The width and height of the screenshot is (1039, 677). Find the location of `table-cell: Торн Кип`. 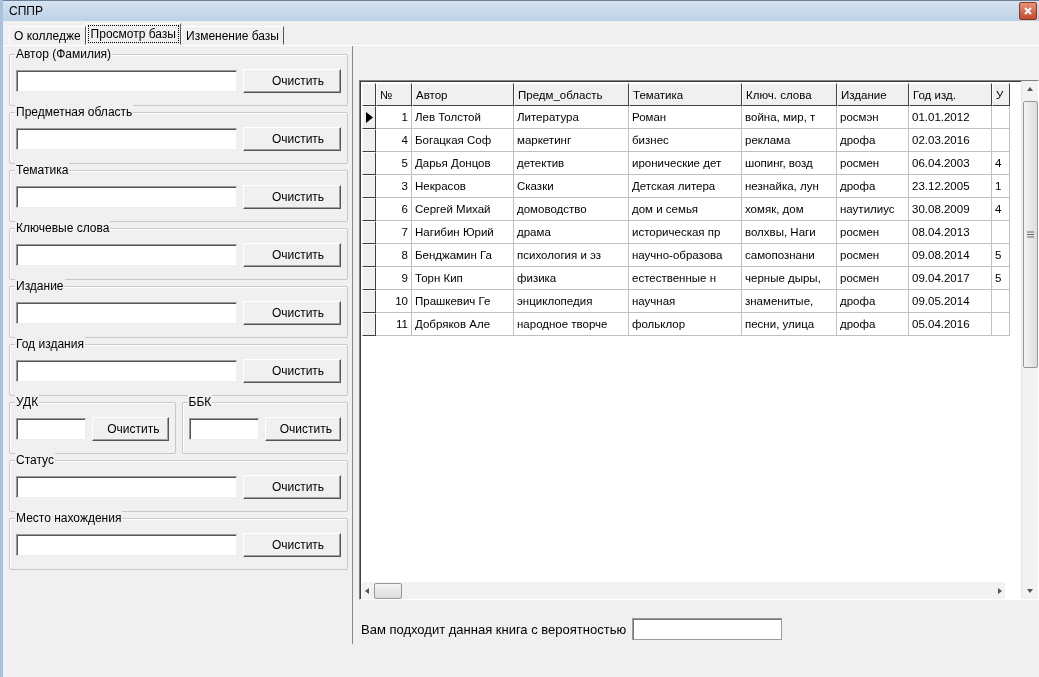

table-cell: Торн Кип is located at coordinates (463, 278).